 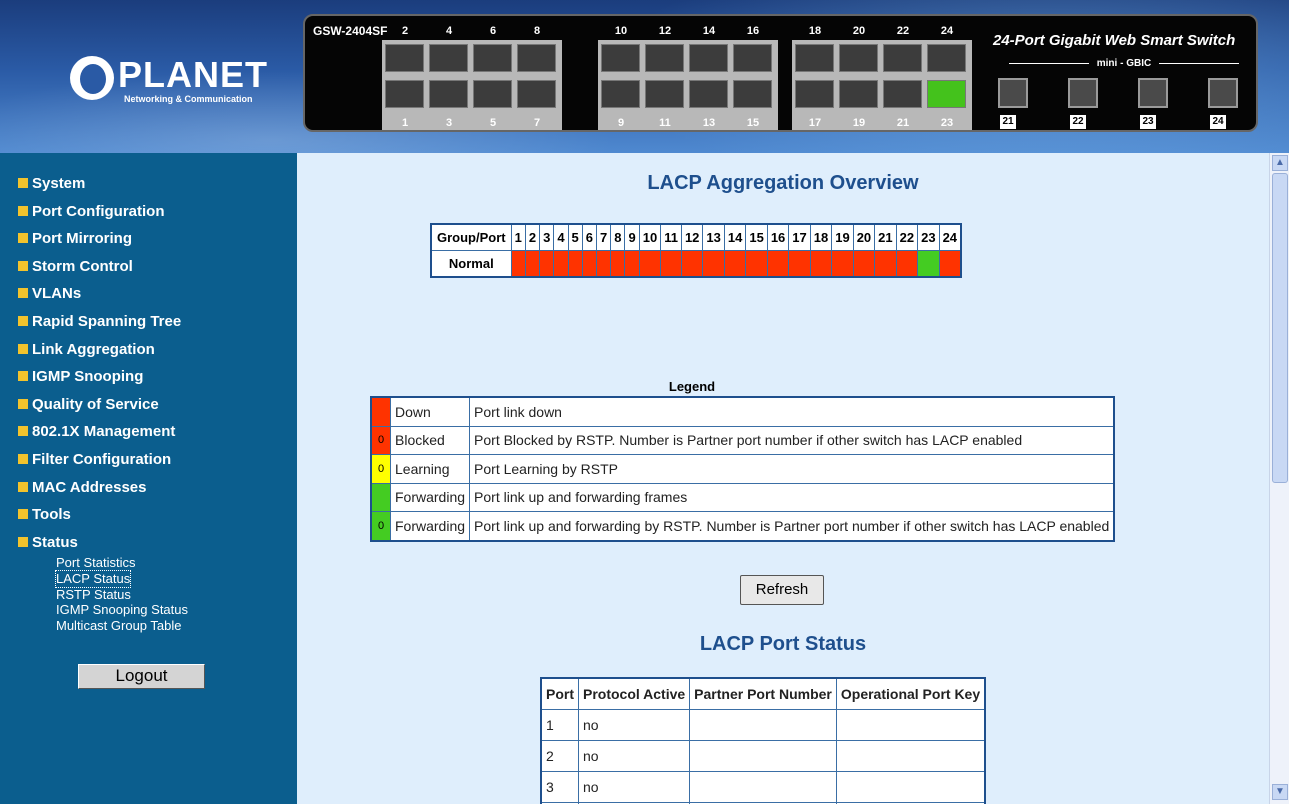 I want to click on sfp-port-label: 21, so click(x=1008, y=122).